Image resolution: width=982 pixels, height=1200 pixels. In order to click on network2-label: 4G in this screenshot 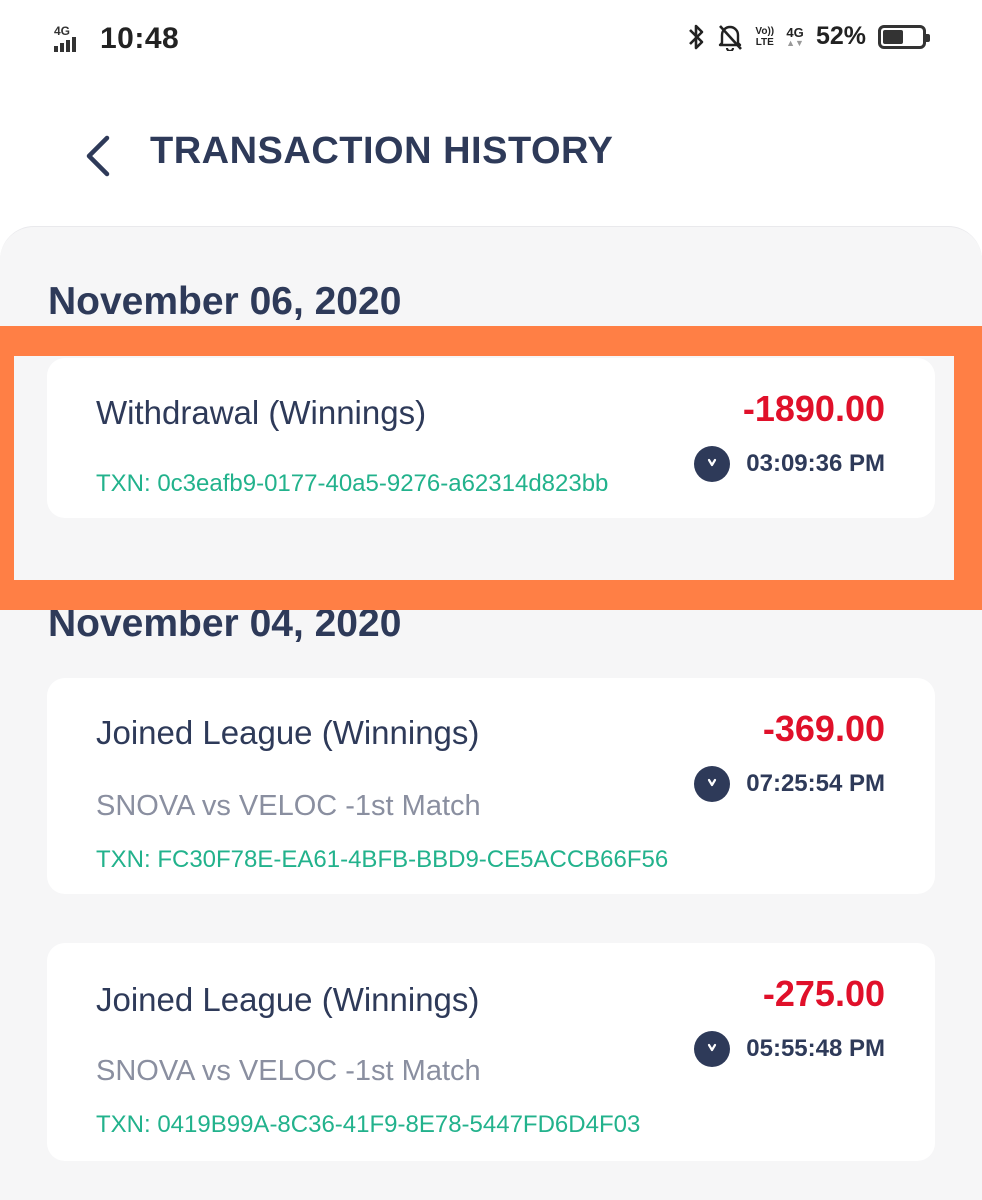, I will do `click(795, 32)`.